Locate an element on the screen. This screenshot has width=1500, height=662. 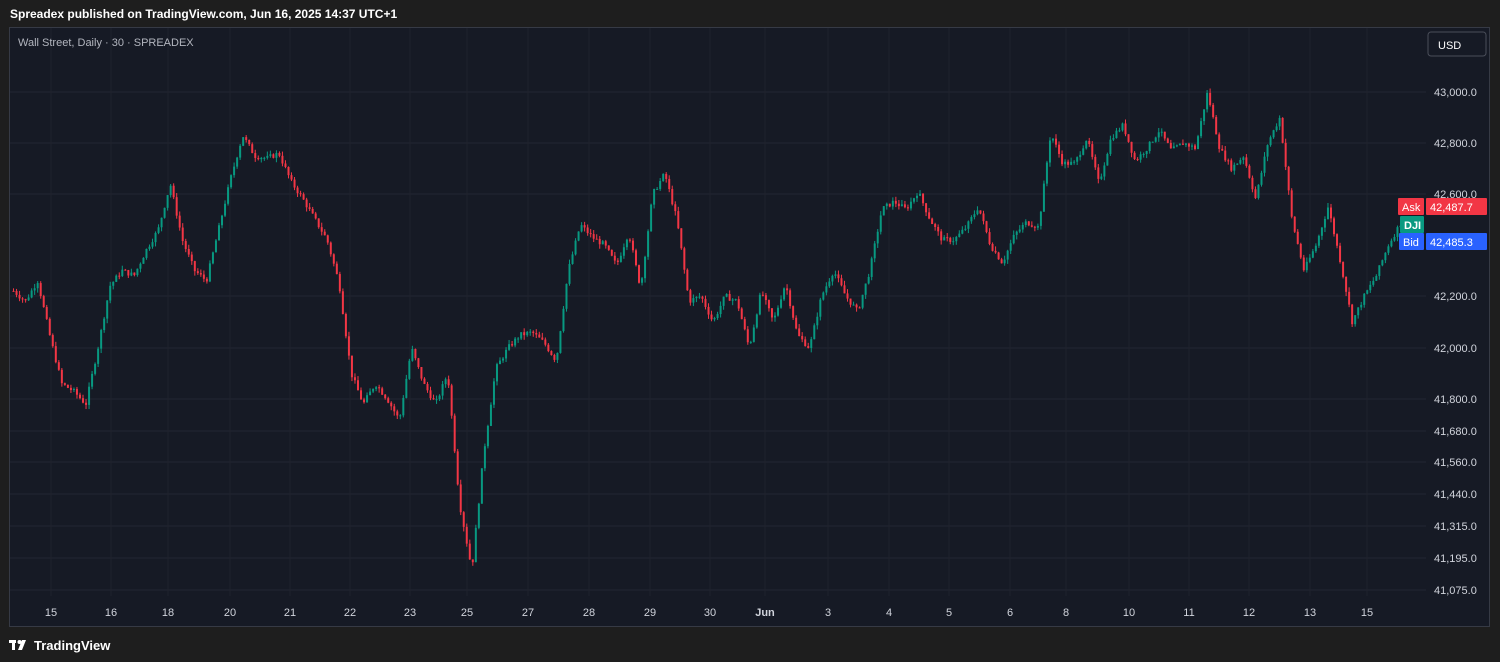
time-tick-label: 29 is located at coordinates (650, 613).